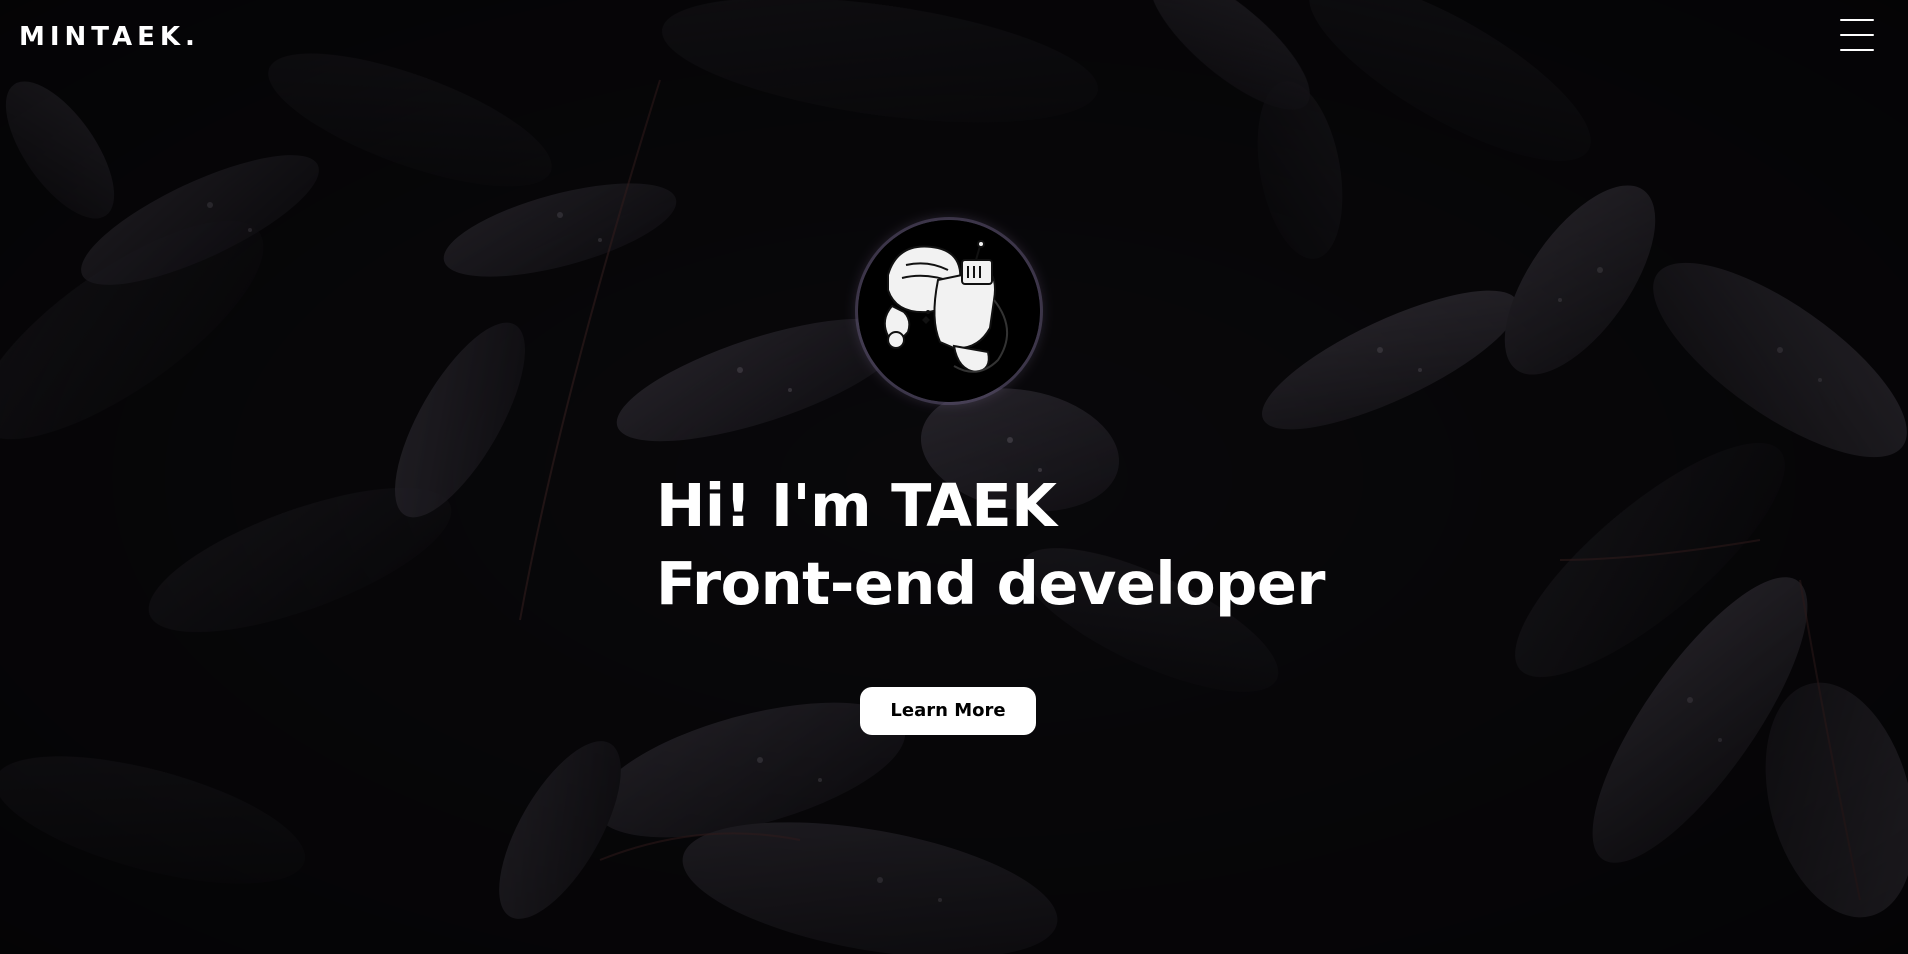 Image resolution: width=1908 pixels, height=954 pixels. What do you see at coordinates (990, 583) in the screenshot?
I see `hero-role: Front-end developer` at bounding box center [990, 583].